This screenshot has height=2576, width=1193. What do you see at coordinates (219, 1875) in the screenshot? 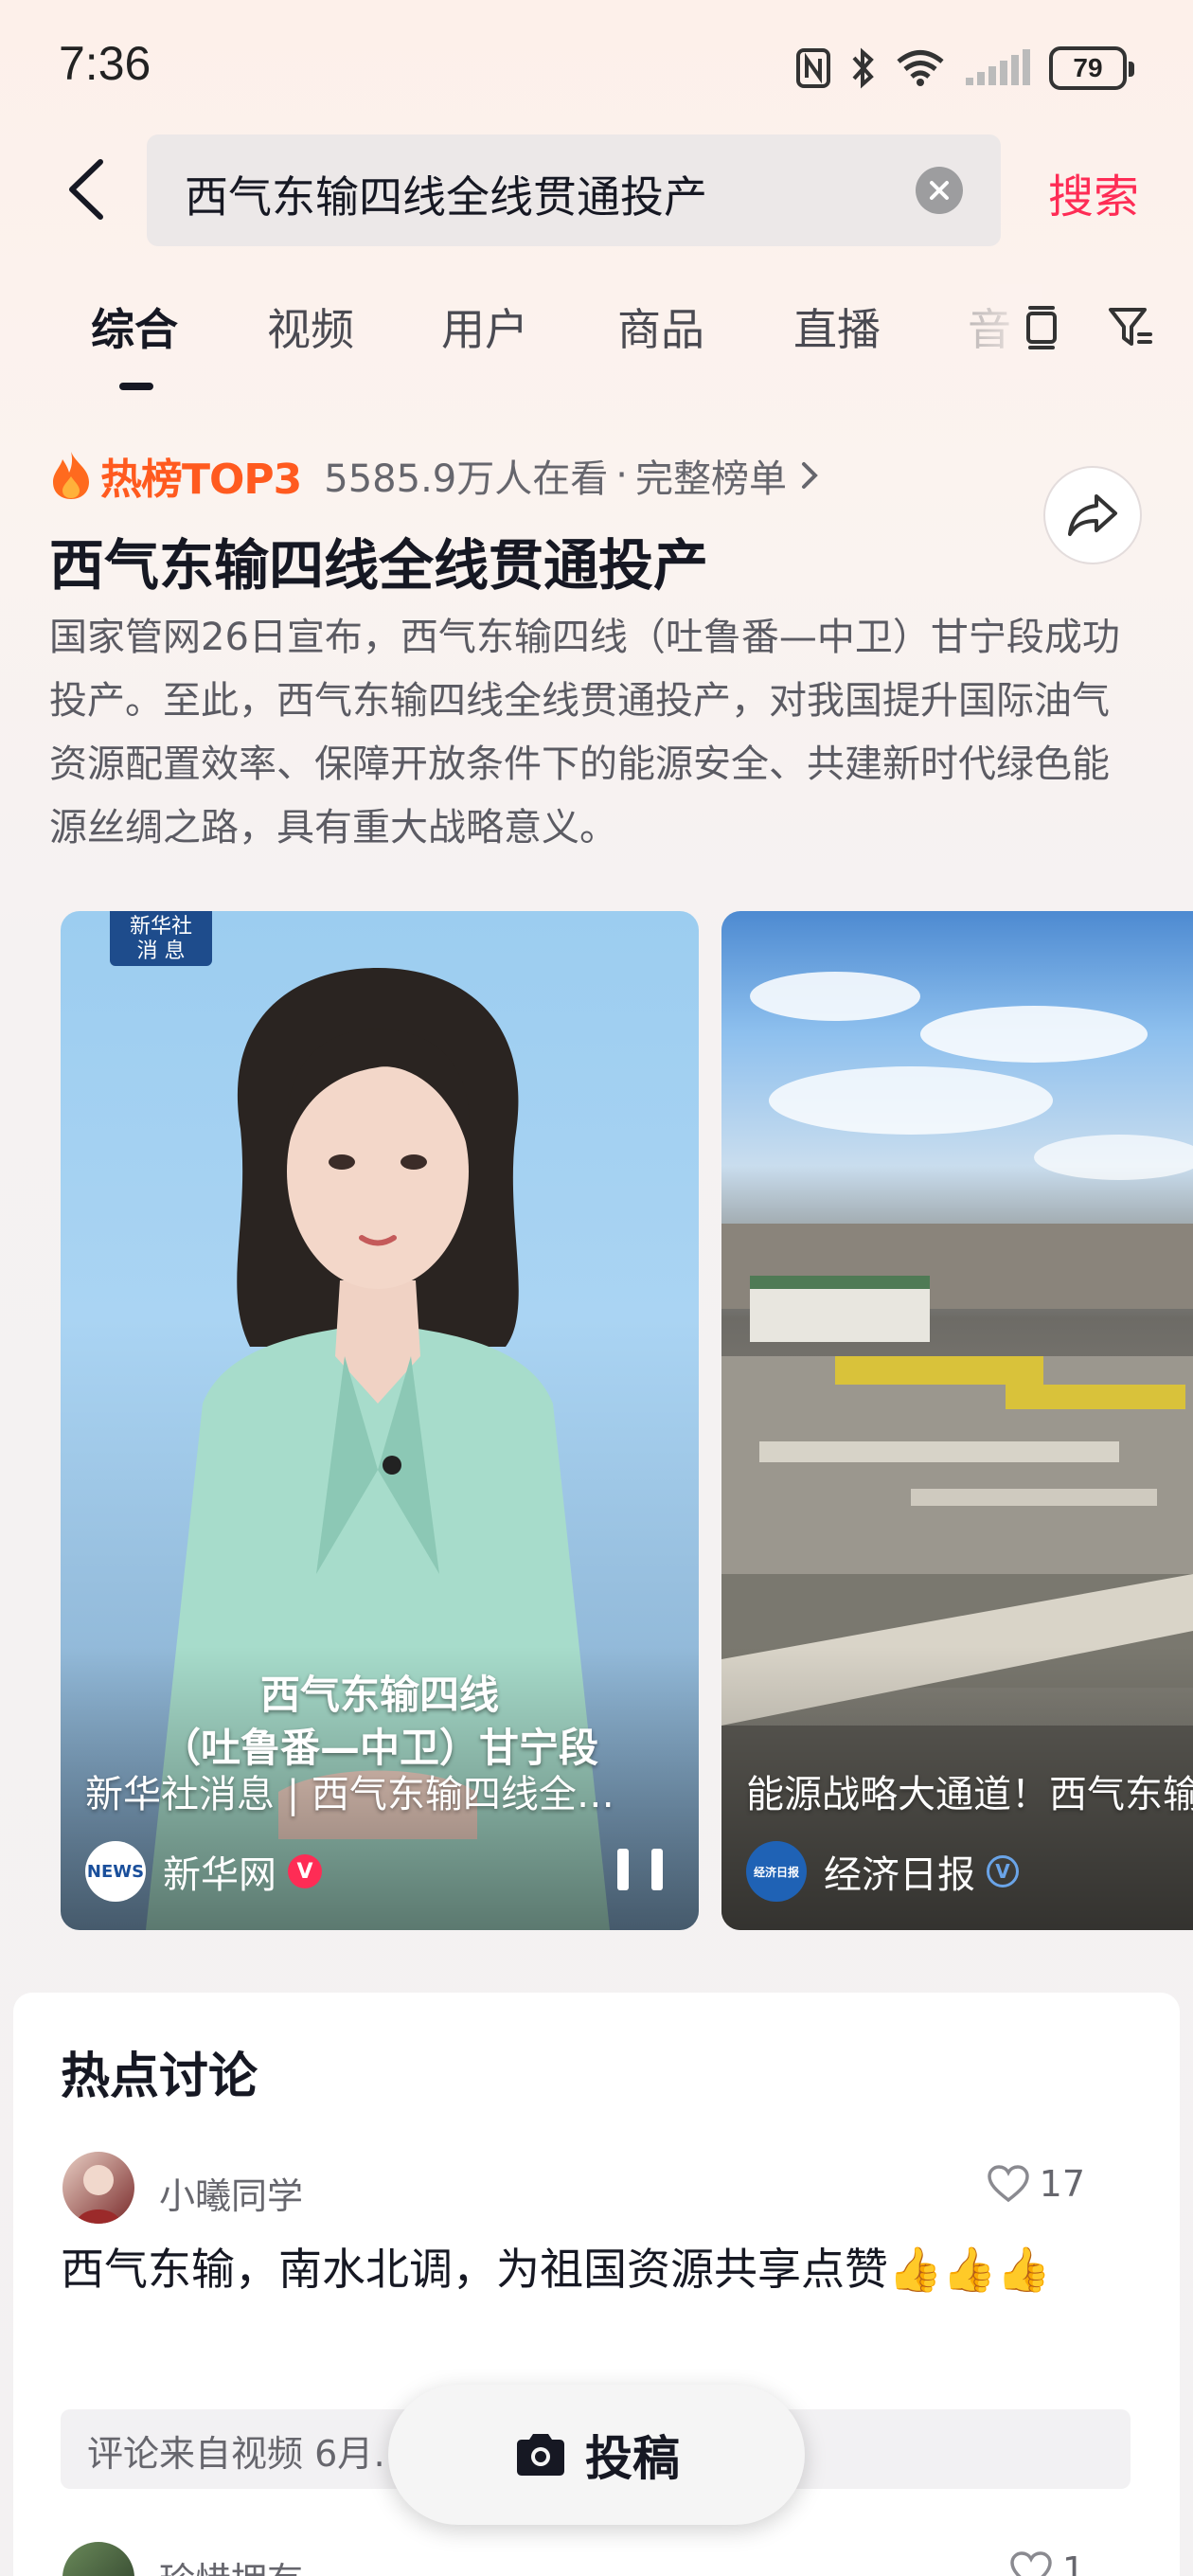
I see `author-name: 新华网` at bounding box center [219, 1875].